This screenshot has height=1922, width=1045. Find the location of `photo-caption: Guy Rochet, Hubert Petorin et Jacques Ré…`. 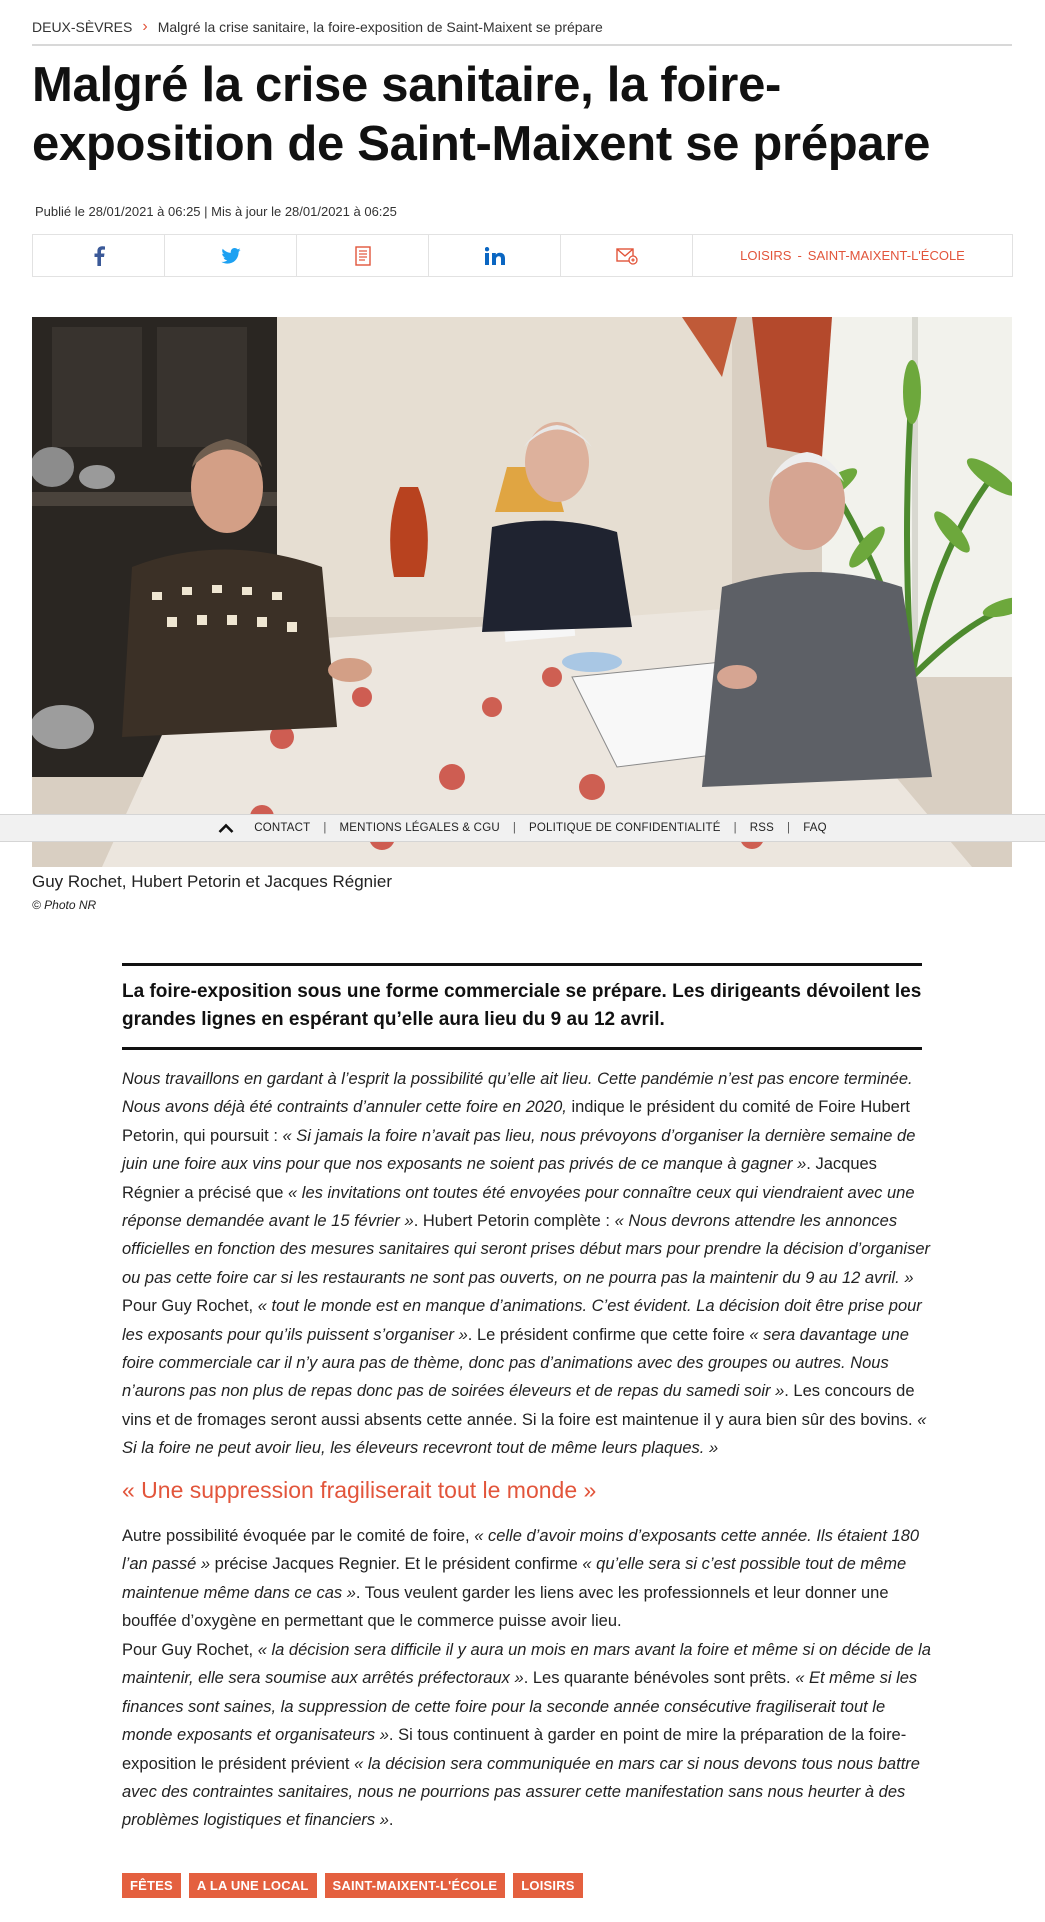

photo-caption: Guy Rochet, Hubert Petorin et Jacques Ré… is located at coordinates (212, 881).